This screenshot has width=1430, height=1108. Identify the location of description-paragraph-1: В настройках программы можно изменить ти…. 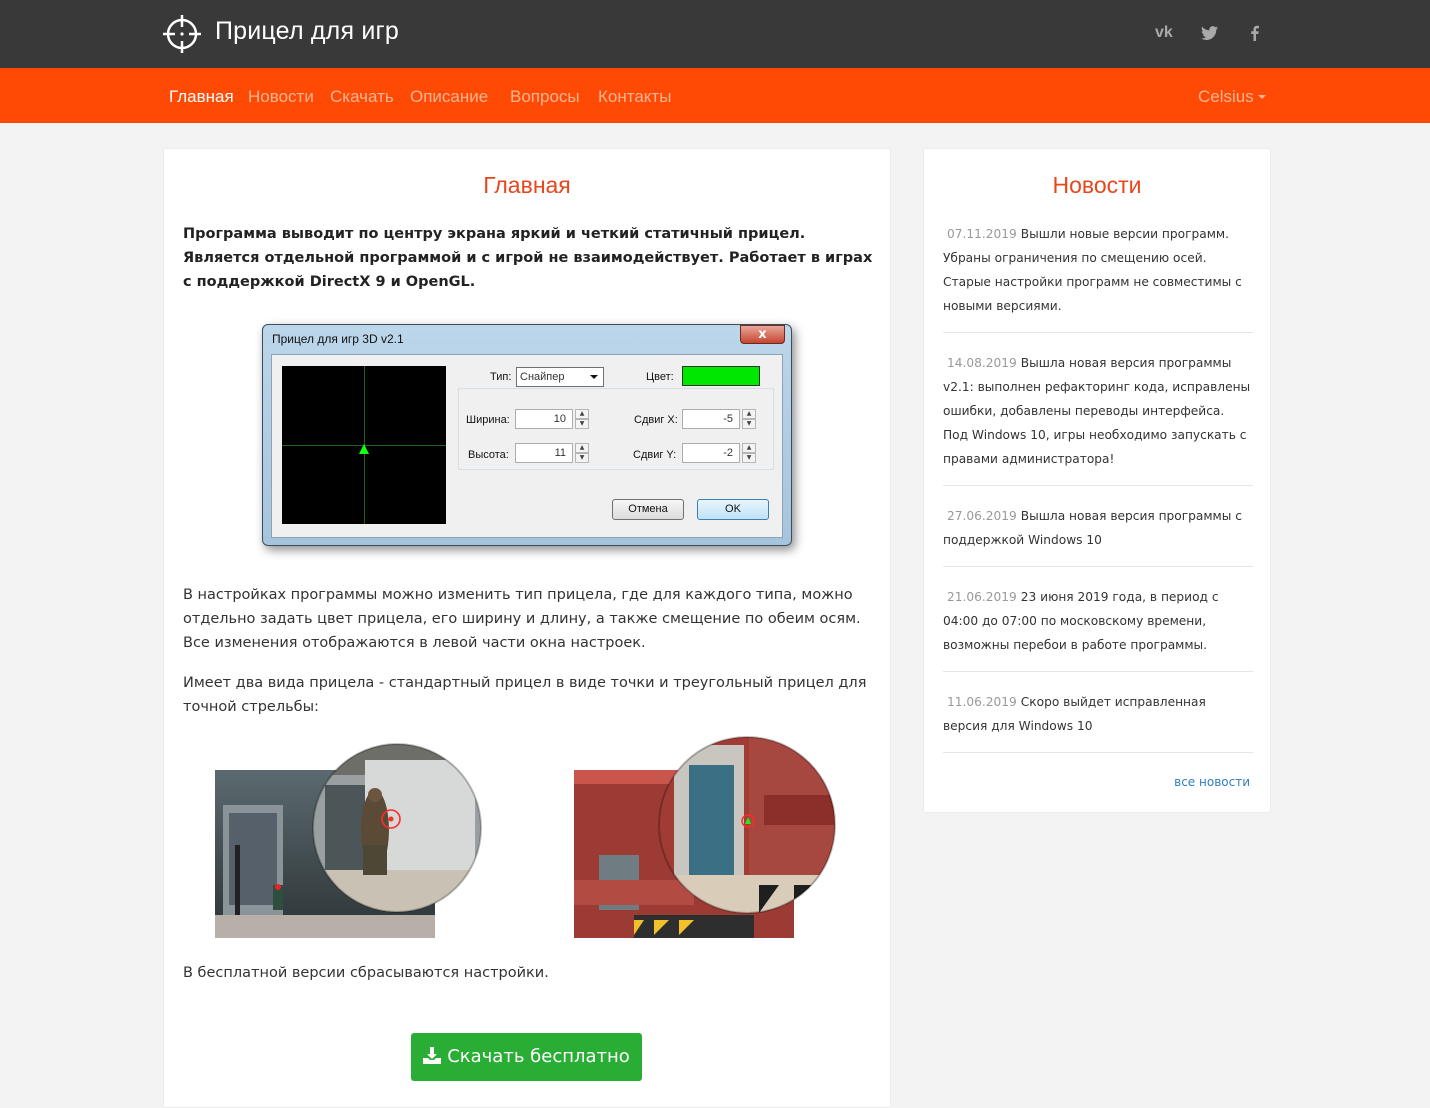
(522, 619).